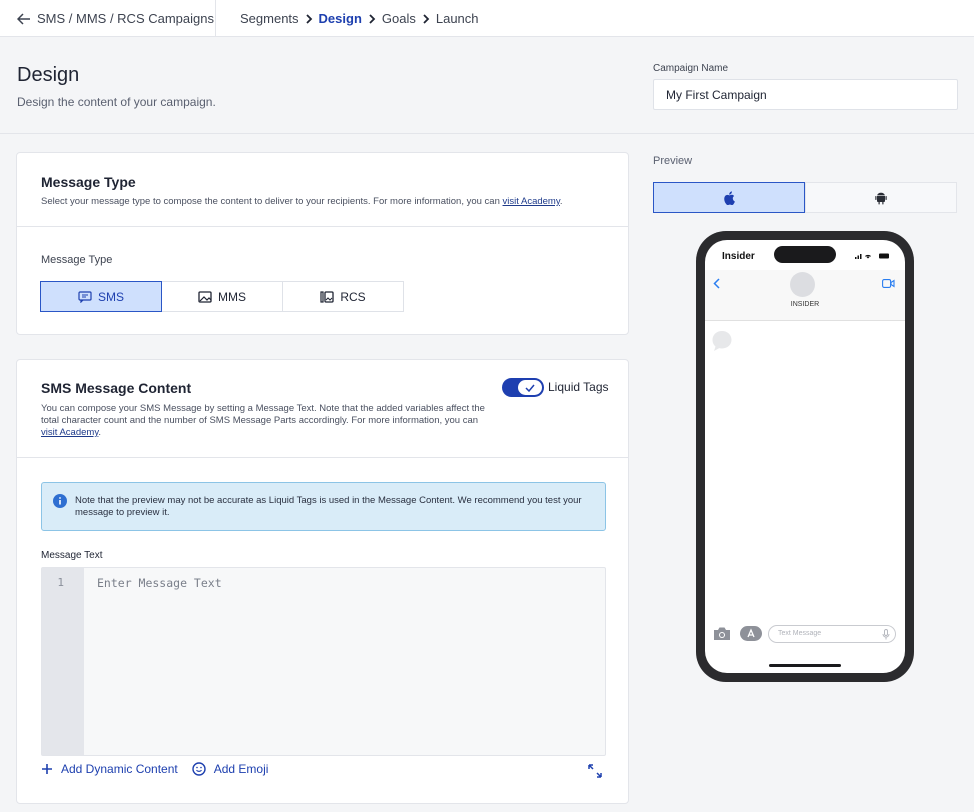 The height and width of the screenshot is (812, 974). I want to click on rcs-option-button: RCS, so click(343, 296).